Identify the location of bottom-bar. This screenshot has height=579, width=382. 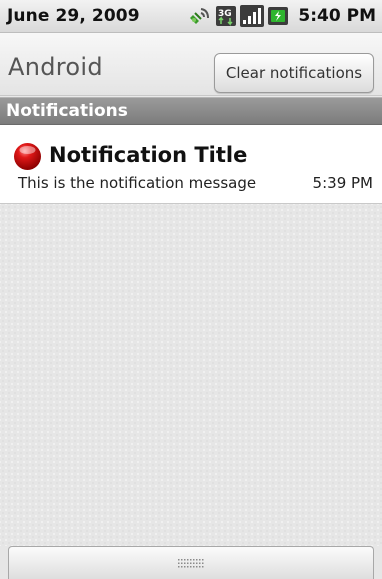
(191, 562).